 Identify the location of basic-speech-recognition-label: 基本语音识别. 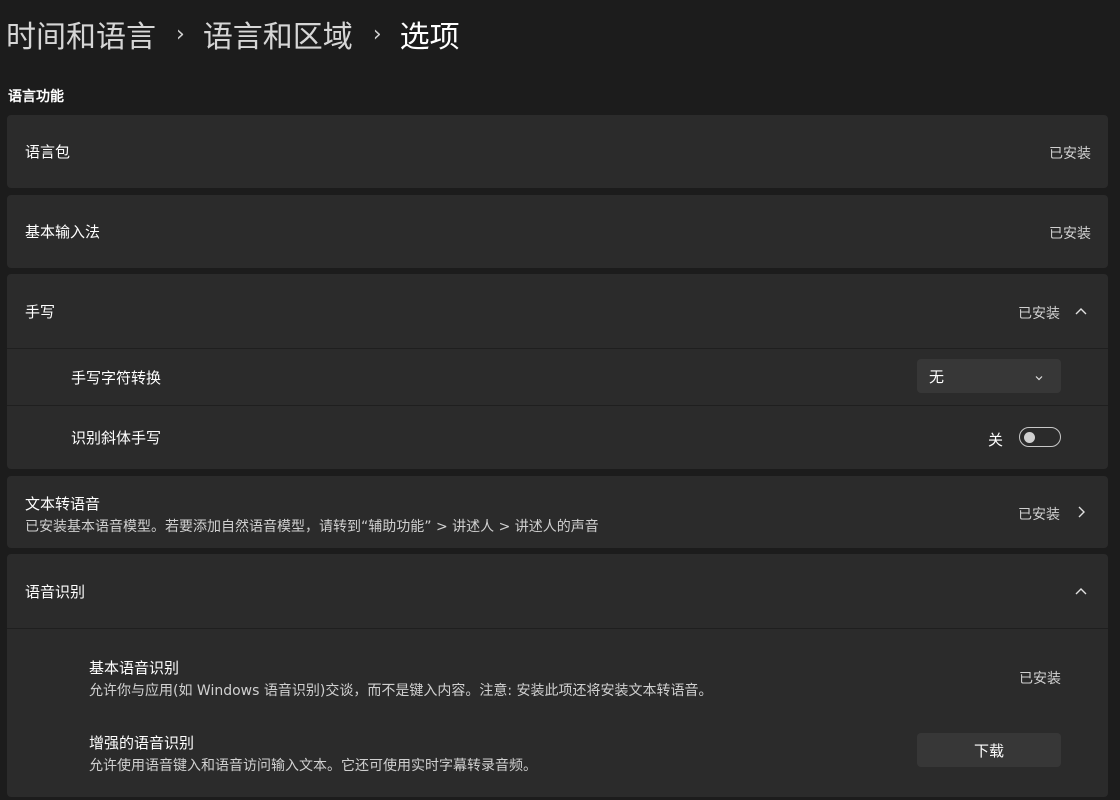
(134, 668).